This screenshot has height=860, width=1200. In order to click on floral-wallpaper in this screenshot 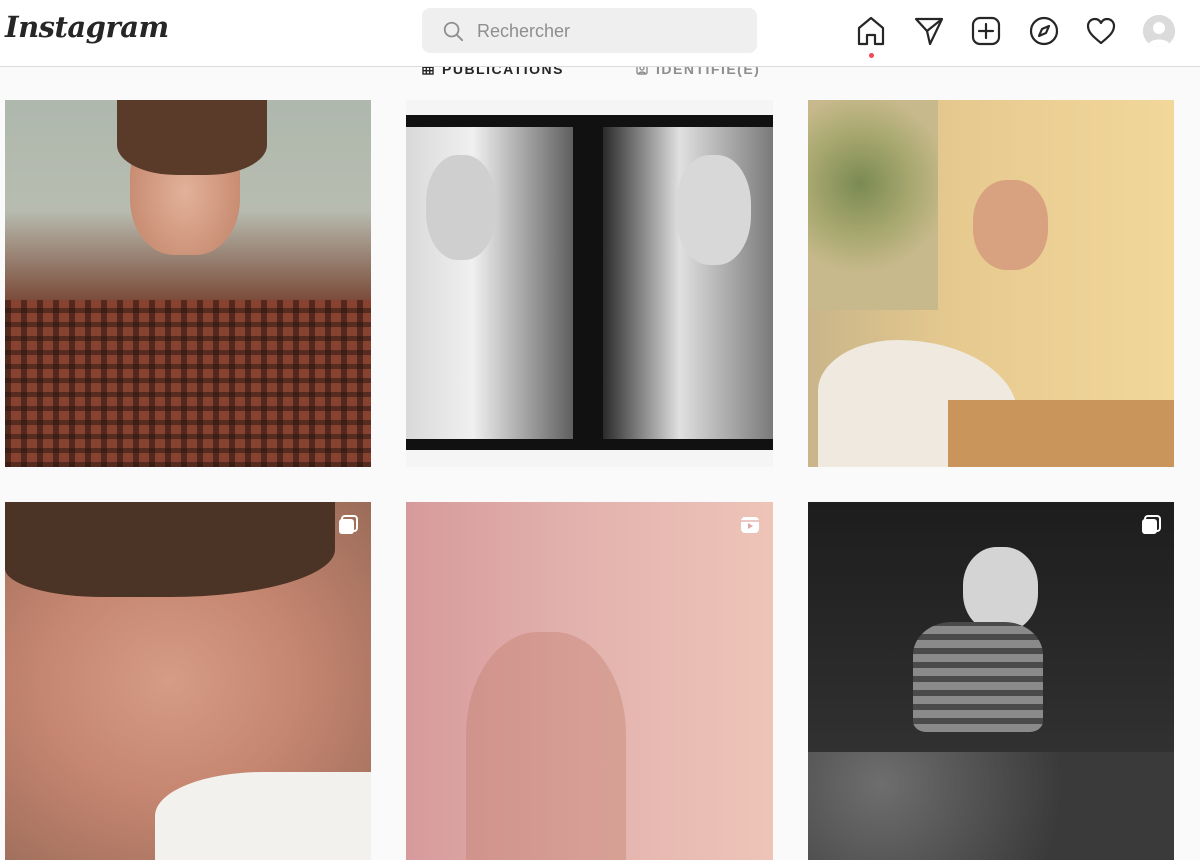, I will do `click(873, 205)`.